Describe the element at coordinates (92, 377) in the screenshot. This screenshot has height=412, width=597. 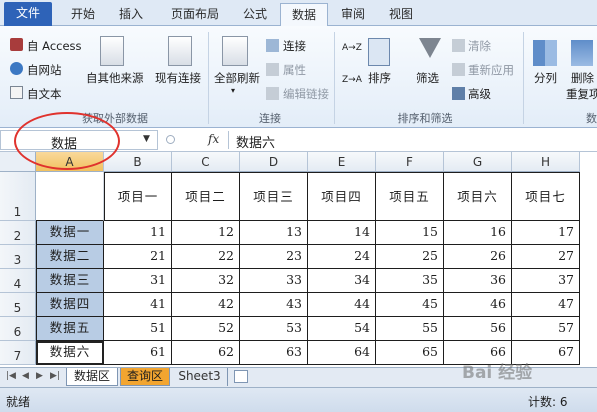
I see `sheet-tab-data: 数据区` at that location.